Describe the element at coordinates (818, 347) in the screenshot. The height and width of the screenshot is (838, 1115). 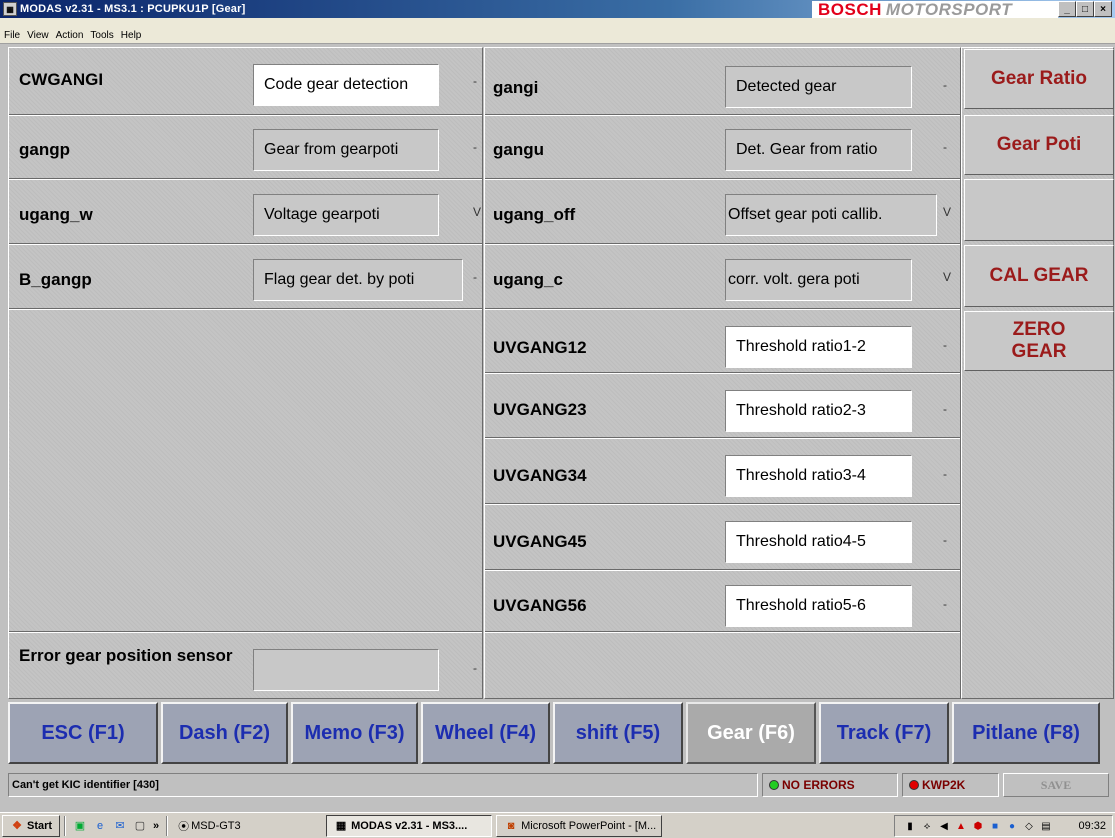
I see `field-uvgang12: Threshold ratio1-2` at that location.